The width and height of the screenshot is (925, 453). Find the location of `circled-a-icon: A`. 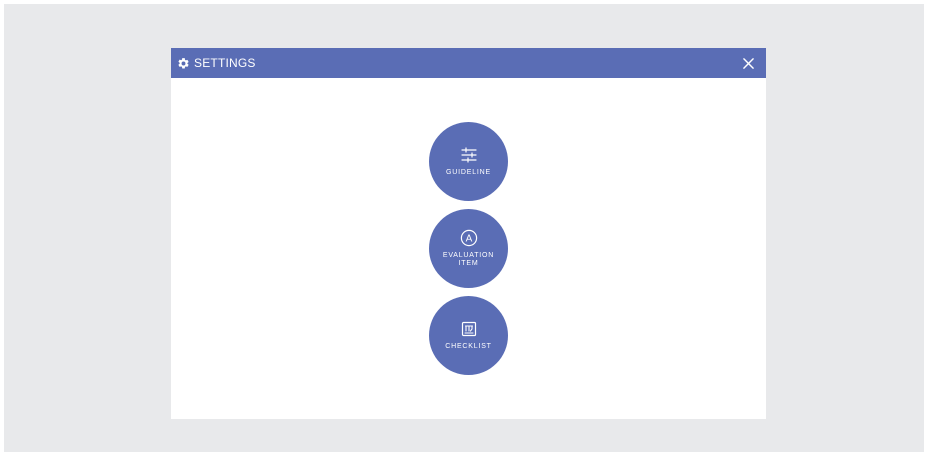

circled-a-icon: A is located at coordinates (469, 238).